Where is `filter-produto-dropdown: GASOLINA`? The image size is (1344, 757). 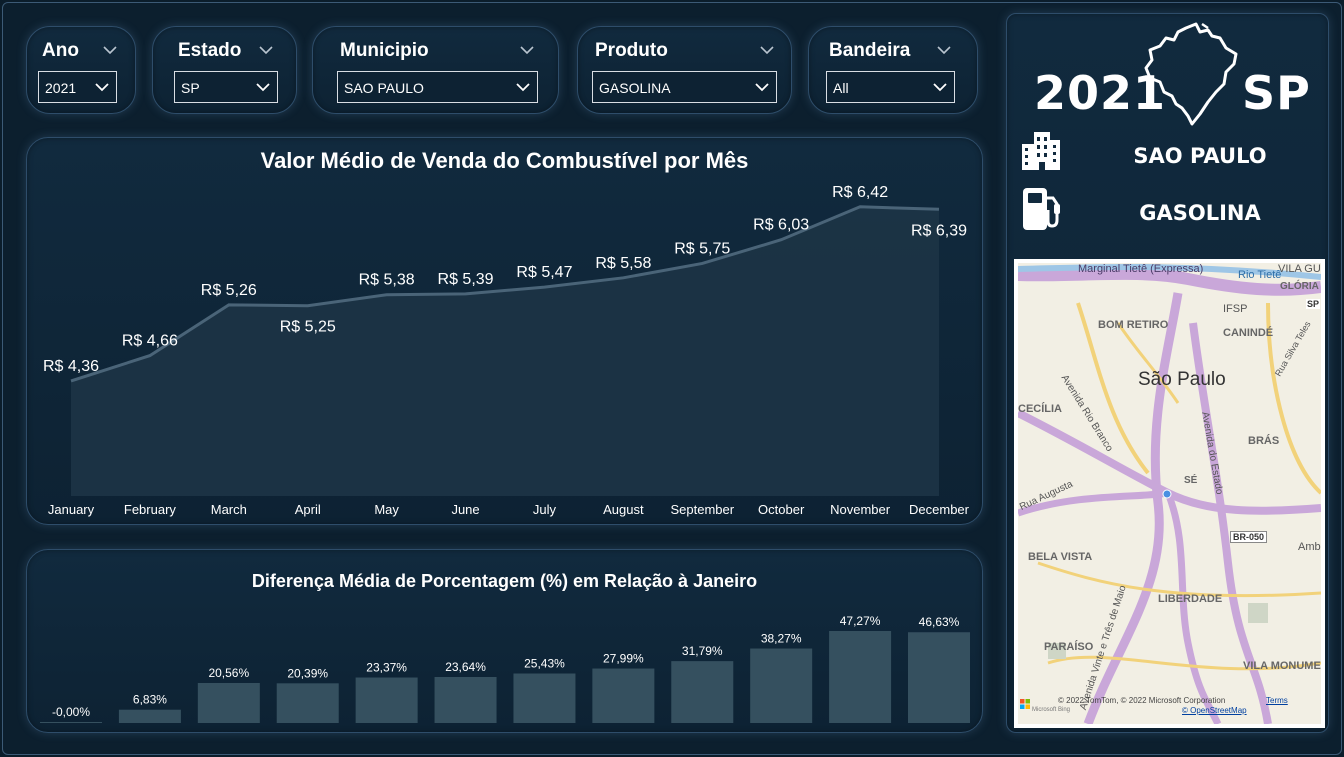 filter-produto-dropdown: GASOLINA is located at coordinates (684, 87).